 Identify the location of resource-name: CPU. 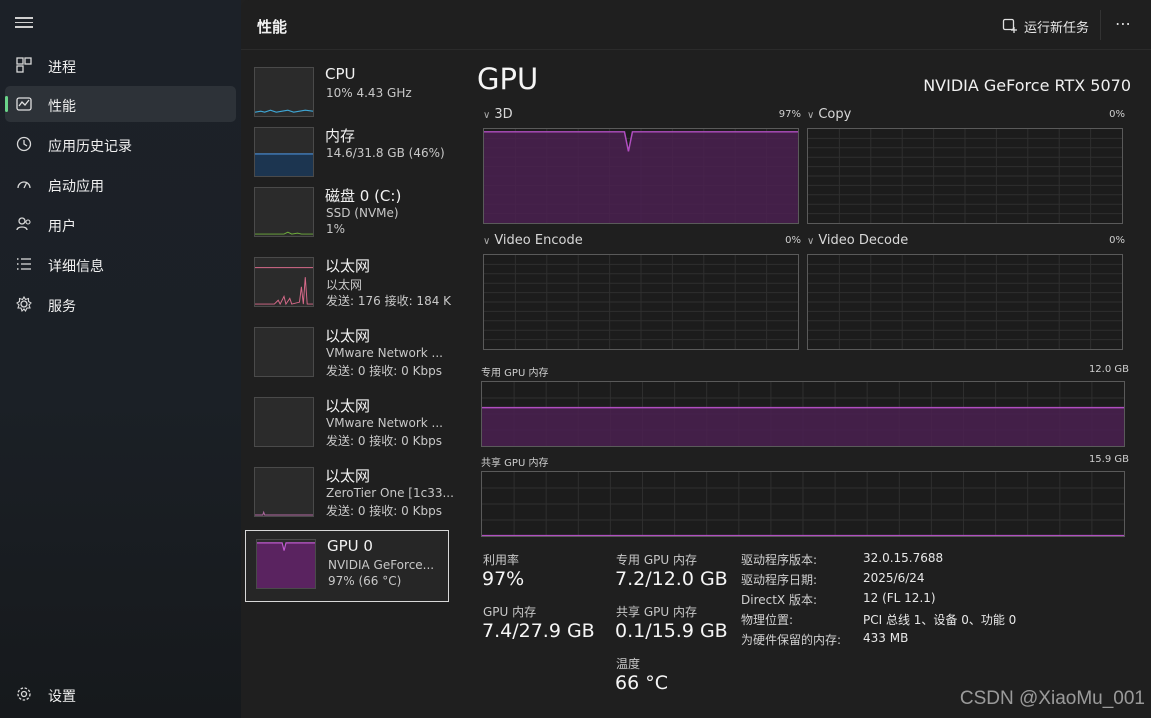
(340, 74).